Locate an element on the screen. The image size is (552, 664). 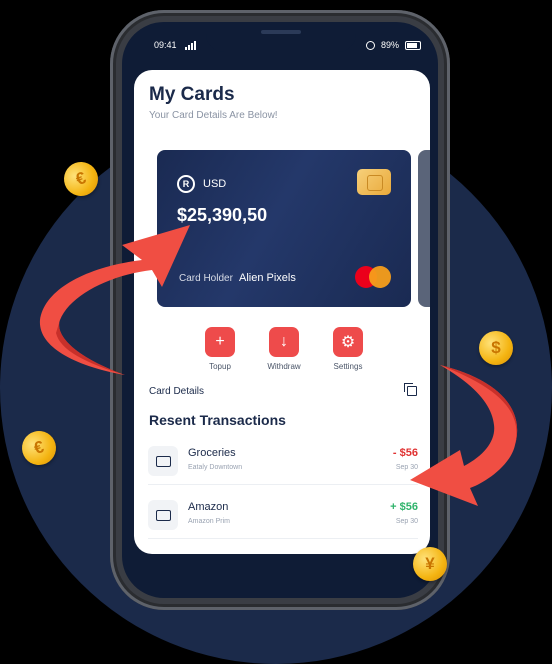
alarm-icon is located at coordinates (370, 45).